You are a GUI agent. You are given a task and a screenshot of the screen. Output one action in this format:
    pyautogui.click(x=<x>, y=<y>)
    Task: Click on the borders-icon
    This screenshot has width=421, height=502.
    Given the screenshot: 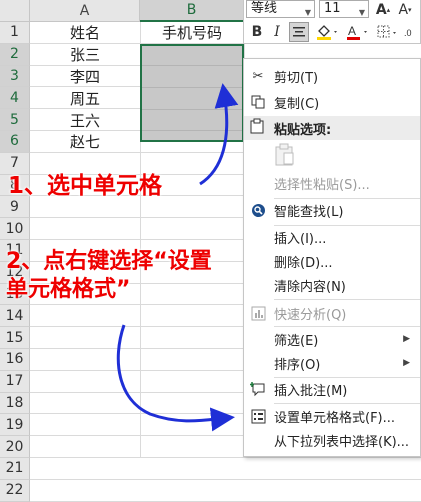 What is the action you would take?
    pyautogui.click(x=386, y=31)
    